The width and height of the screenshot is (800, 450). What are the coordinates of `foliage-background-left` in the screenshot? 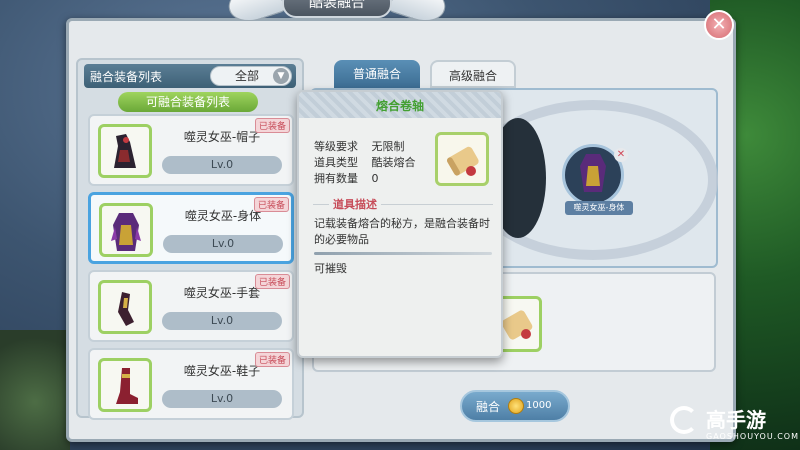 It's located at (35, 390).